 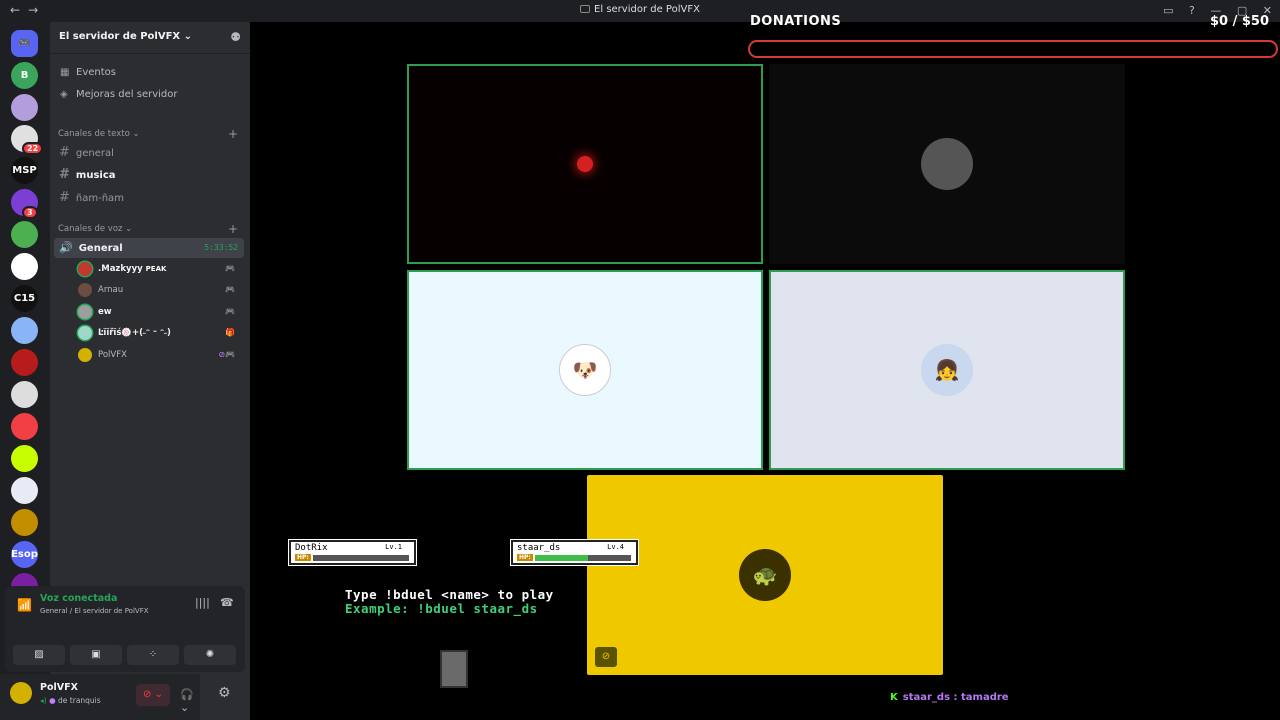 I want to click on video-tile: 🐶, so click(x=585, y=370).